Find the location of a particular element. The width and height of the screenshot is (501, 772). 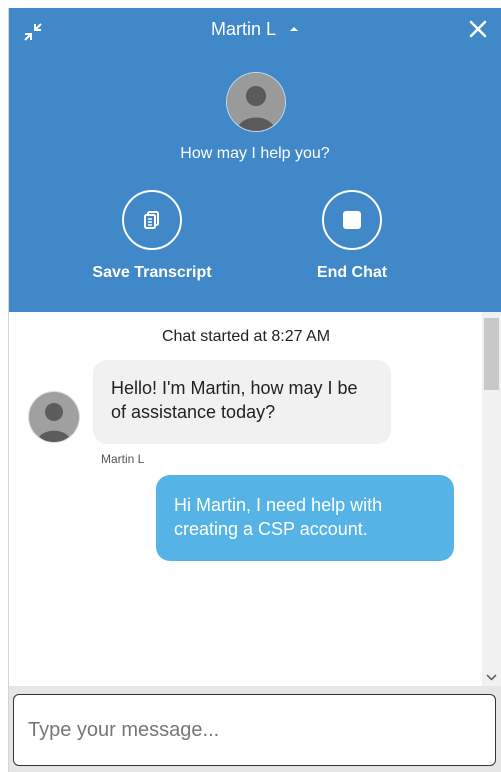

message-scrollbar is located at coordinates (491, 499).